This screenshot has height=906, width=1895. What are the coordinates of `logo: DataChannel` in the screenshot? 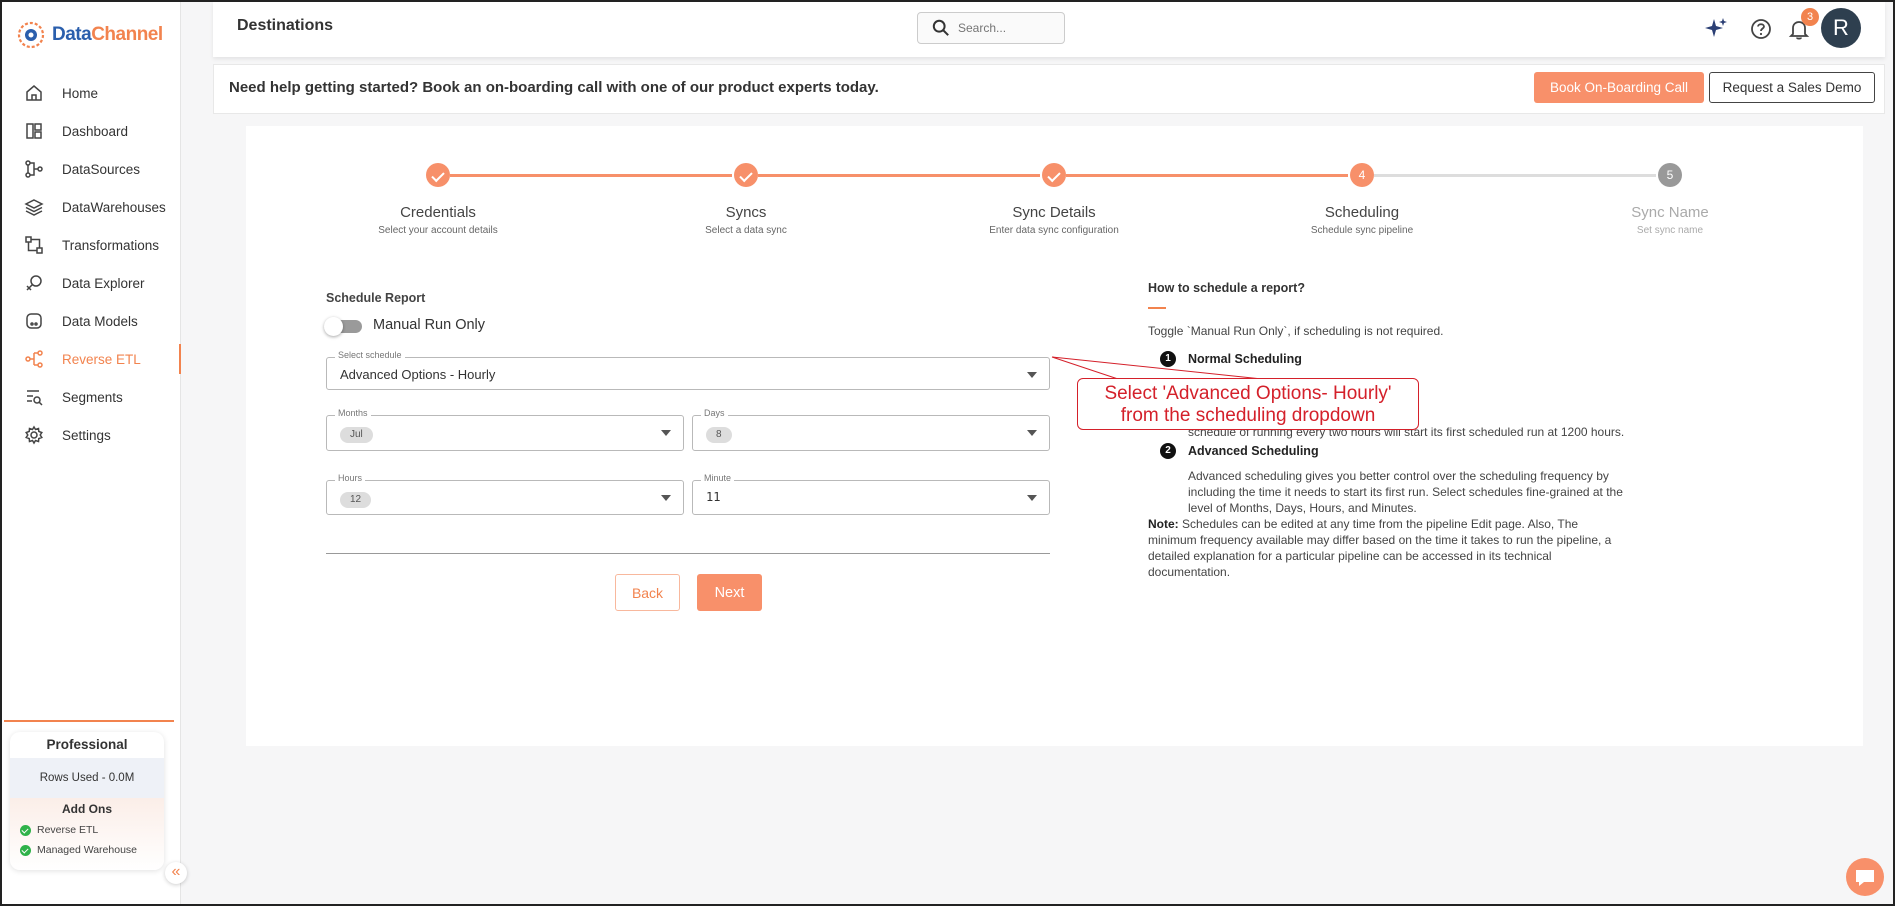 It's located at (89, 35).